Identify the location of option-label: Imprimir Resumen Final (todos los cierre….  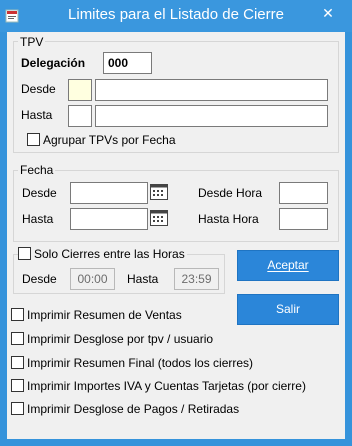
(140, 363).